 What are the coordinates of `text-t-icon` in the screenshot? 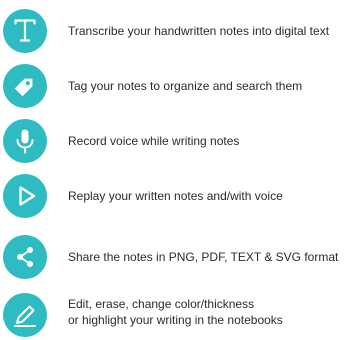 It's located at (25, 31).